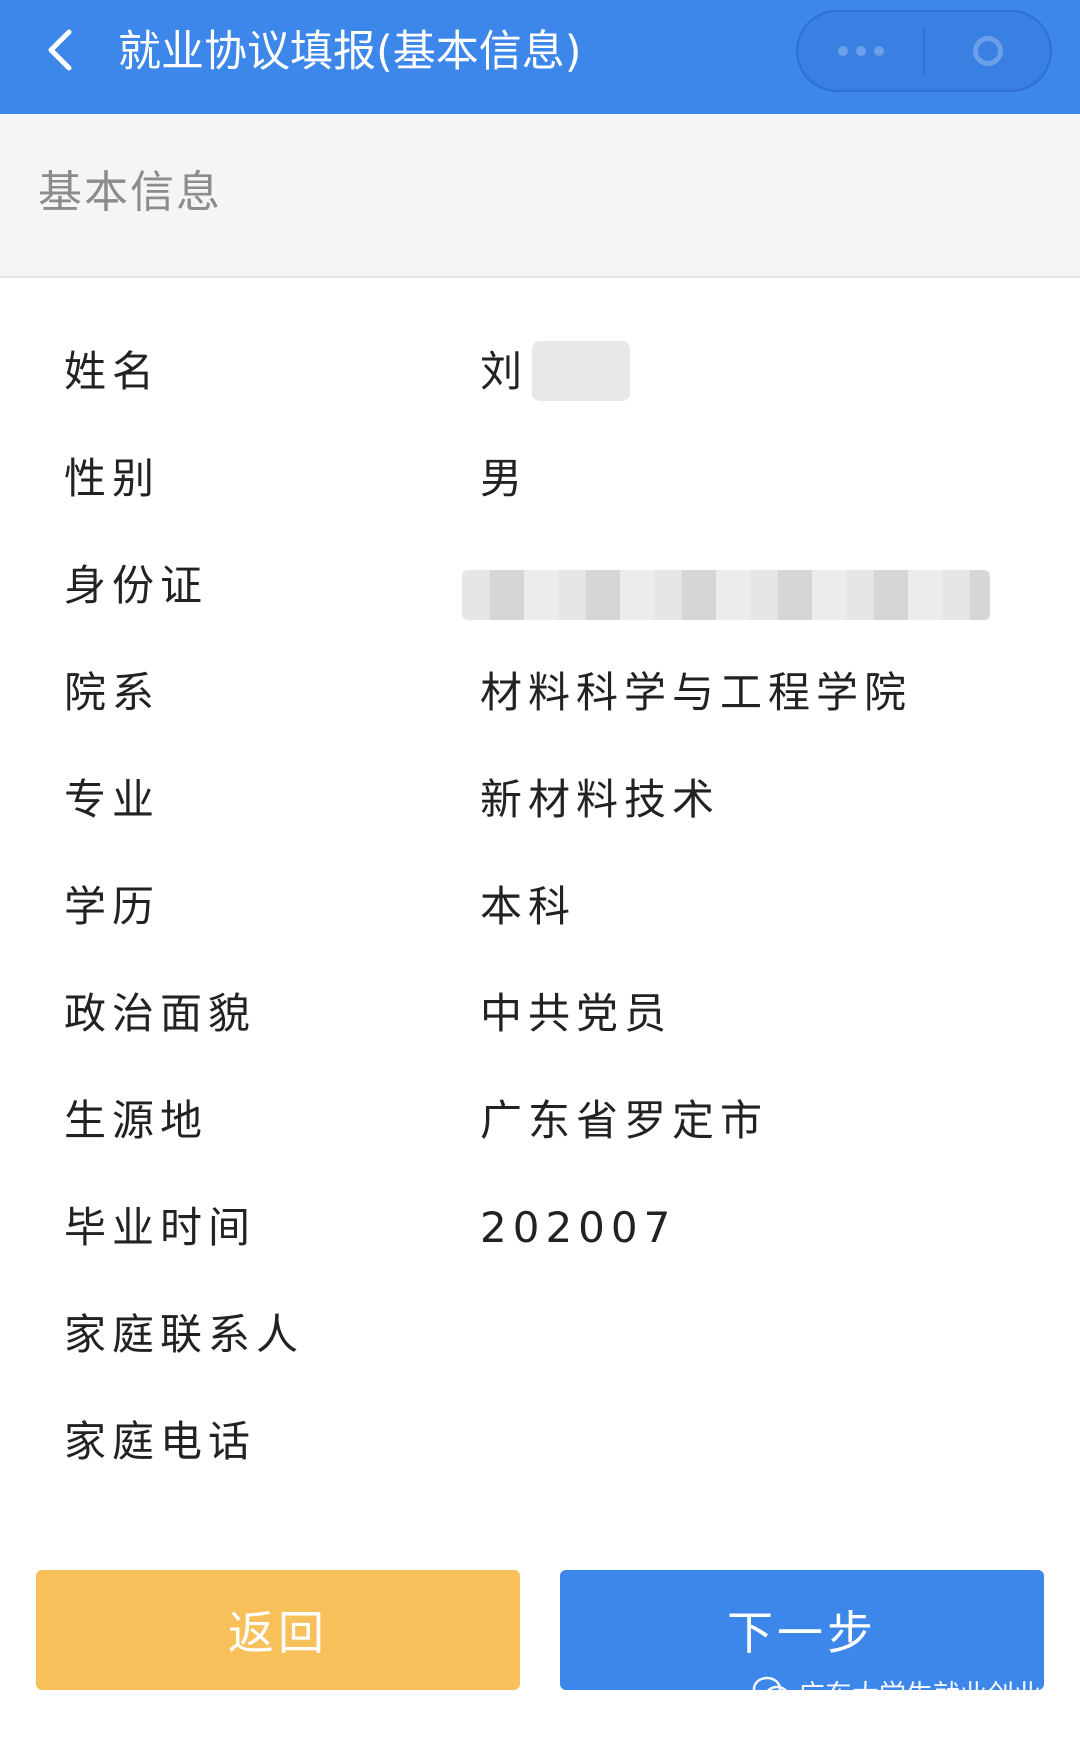 The height and width of the screenshot is (1742, 1080). I want to click on field-label: 生源地, so click(136, 1120).